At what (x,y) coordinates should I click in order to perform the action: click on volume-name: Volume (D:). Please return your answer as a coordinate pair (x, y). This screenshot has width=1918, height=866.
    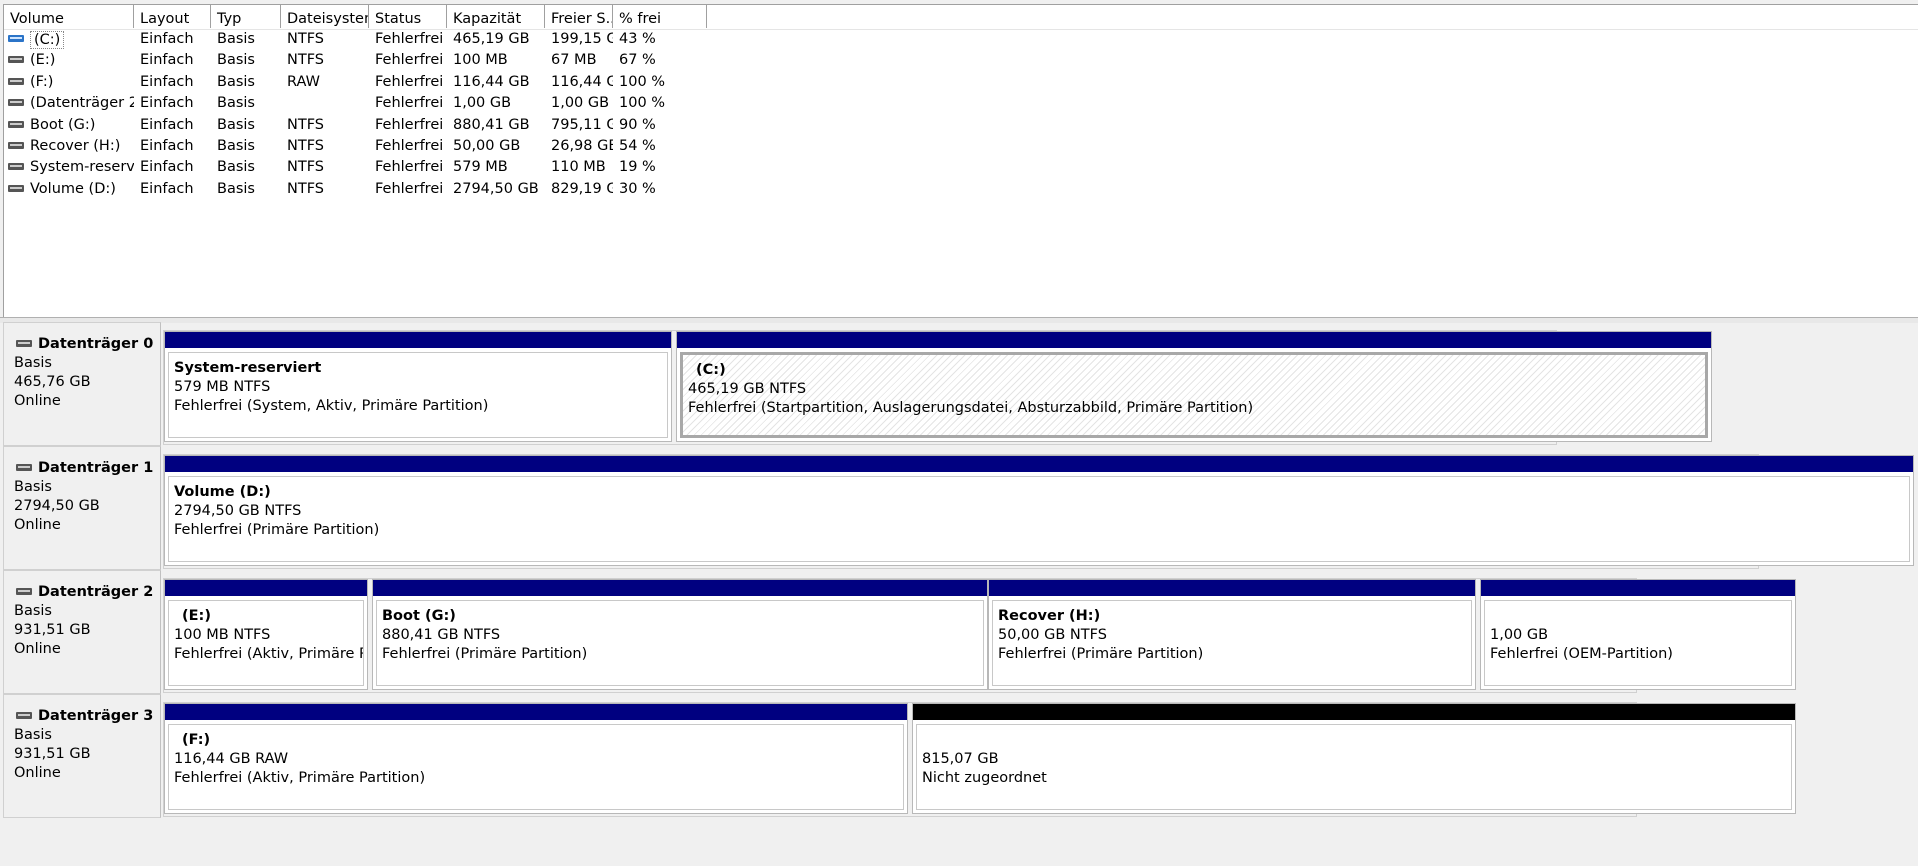
    Looking at the image, I should click on (73, 188).